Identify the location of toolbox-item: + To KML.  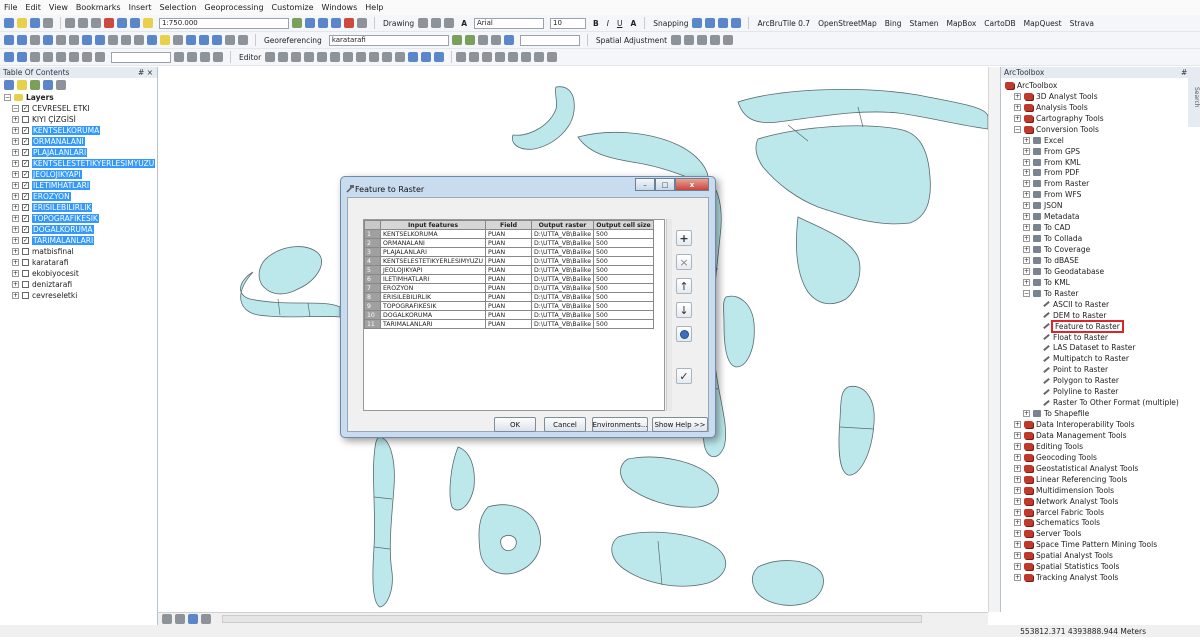
(1100, 282).